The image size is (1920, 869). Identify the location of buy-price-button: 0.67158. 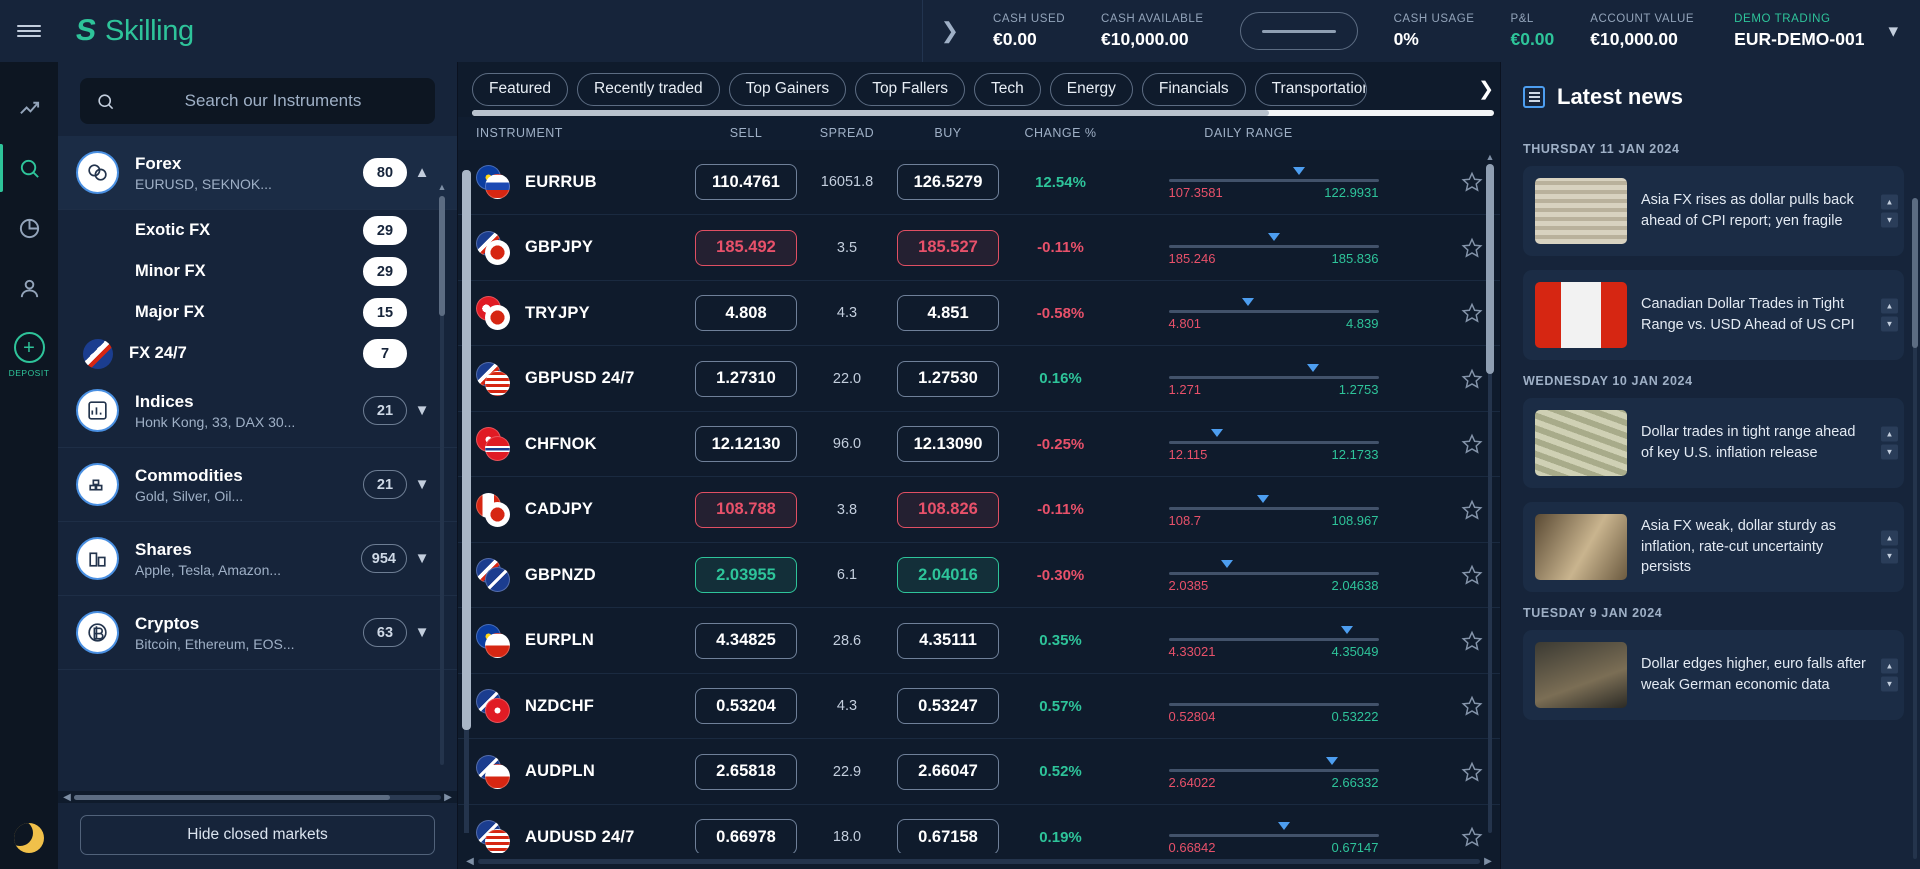
(948, 836).